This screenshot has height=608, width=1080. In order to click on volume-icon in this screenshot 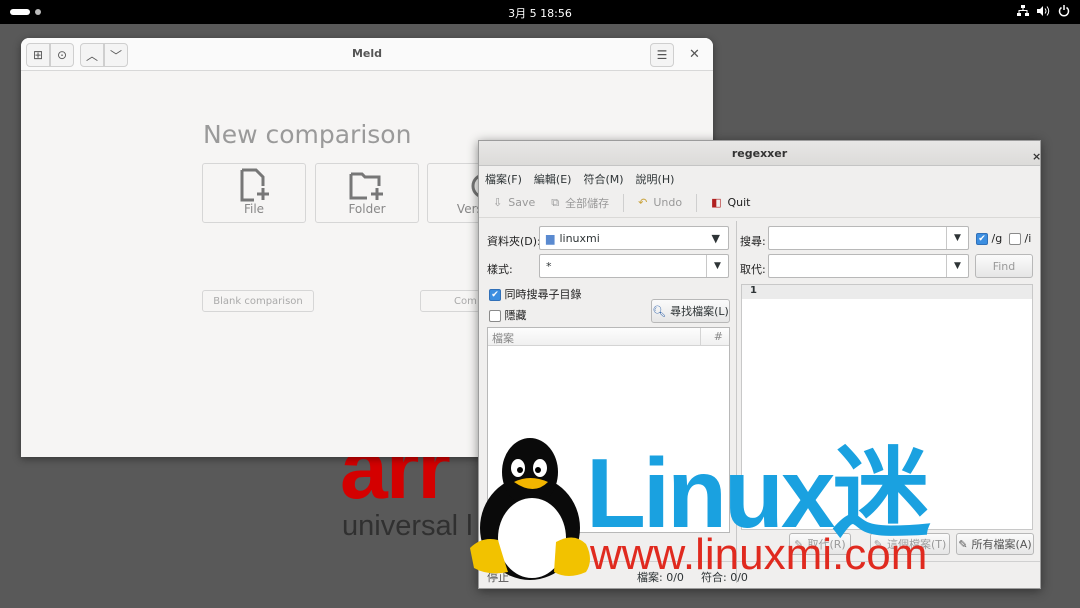, I will do `click(1043, 12)`.